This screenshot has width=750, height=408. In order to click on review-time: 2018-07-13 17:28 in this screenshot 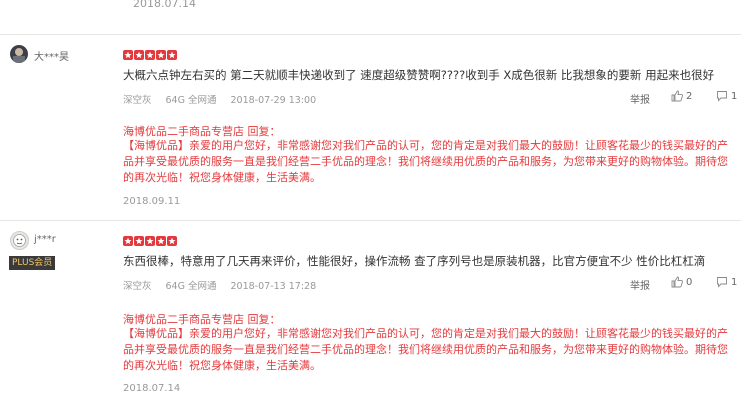, I will do `click(273, 286)`.